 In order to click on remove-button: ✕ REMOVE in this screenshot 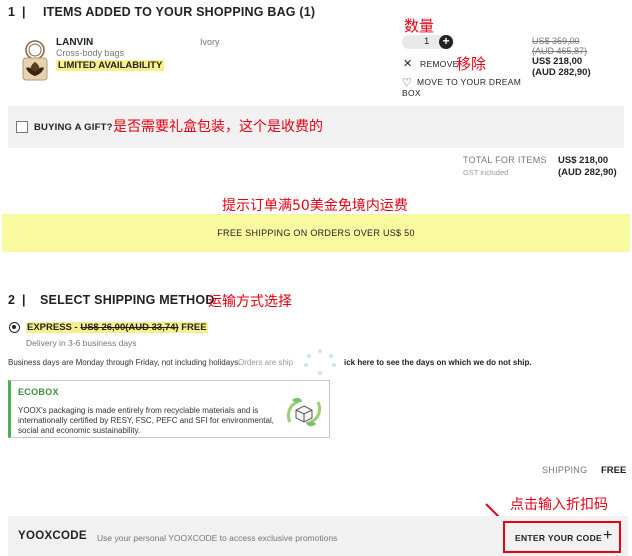, I will do `click(431, 63)`.